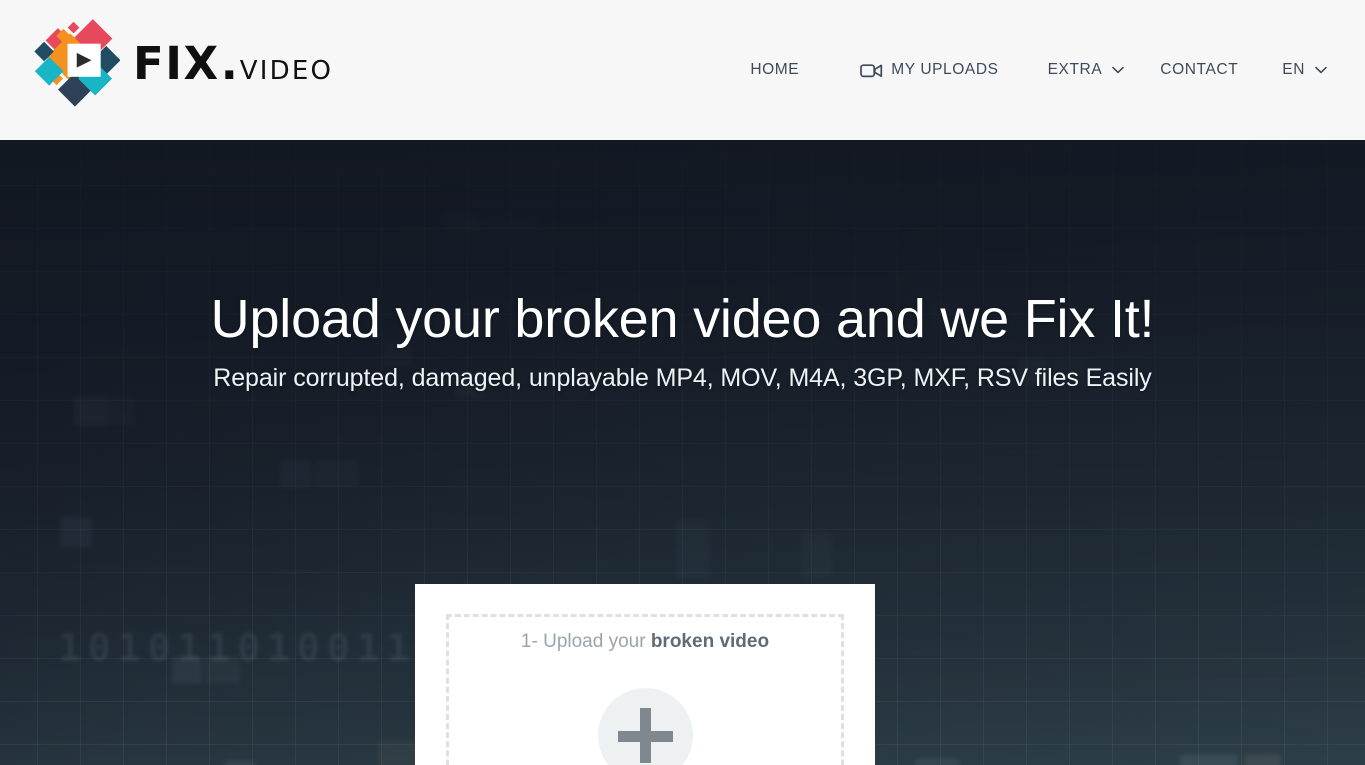 This screenshot has width=1365, height=765. What do you see at coordinates (286, 70) in the screenshot?
I see `brand-video-text: VIDEO` at bounding box center [286, 70].